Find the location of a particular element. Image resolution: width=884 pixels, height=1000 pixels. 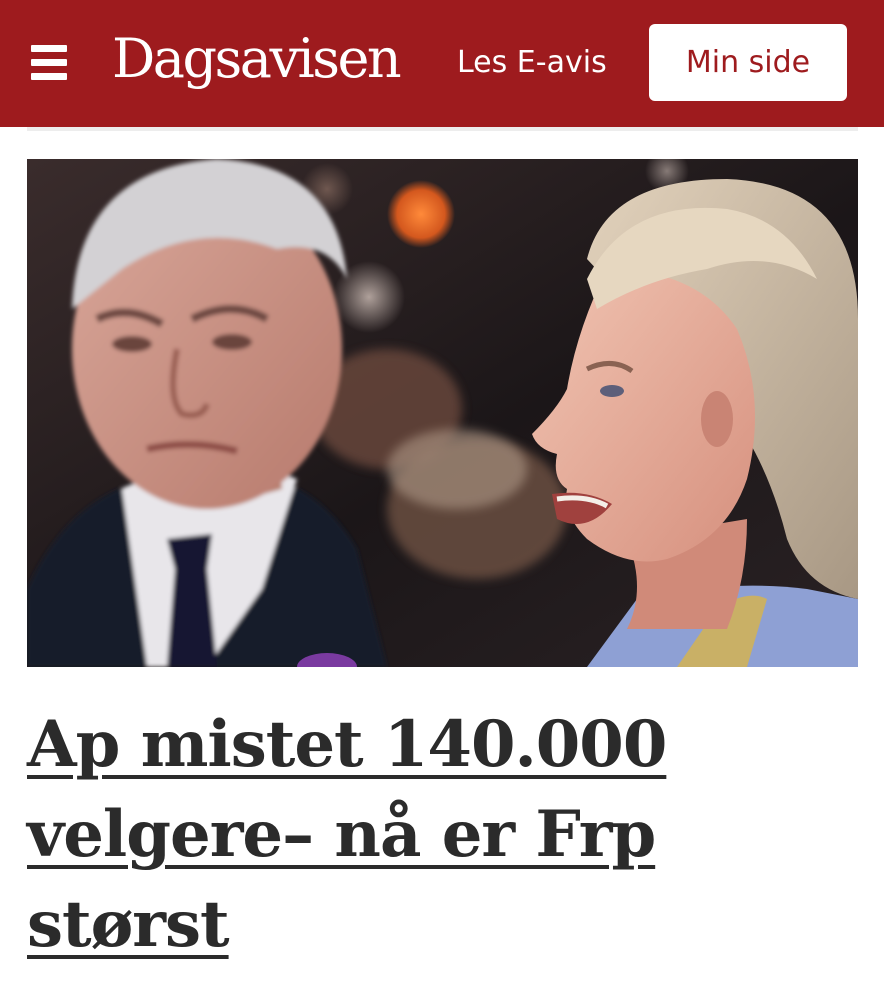

site-header: Dagsavisen Les E-avis Min side is located at coordinates (442, 63).